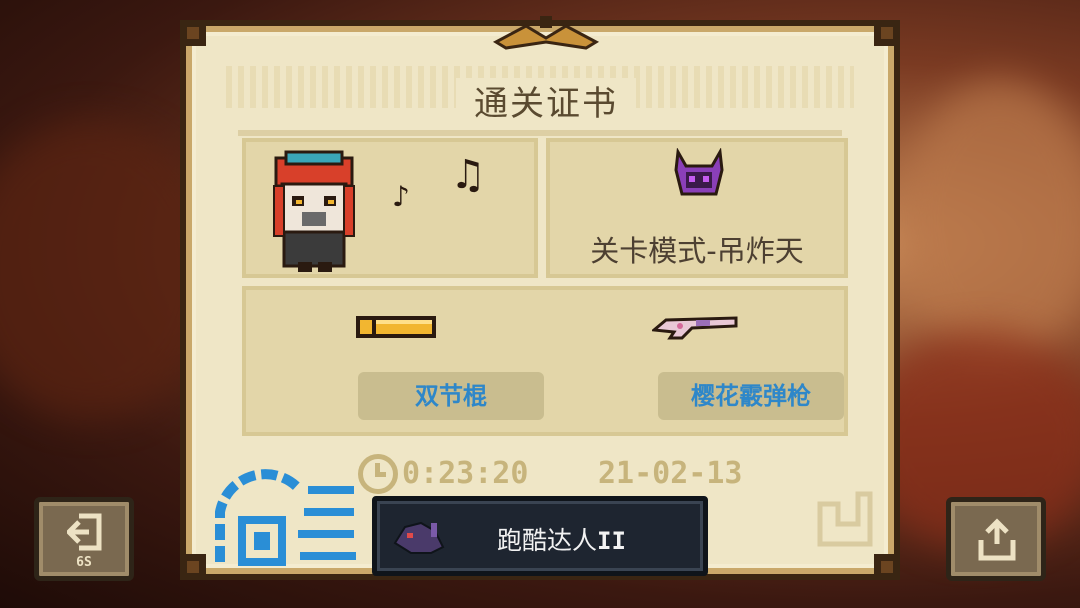 This screenshot has width=1080, height=608. What do you see at coordinates (401, 196) in the screenshot?
I see `music-note-icon: ♪` at bounding box center [401, 196].